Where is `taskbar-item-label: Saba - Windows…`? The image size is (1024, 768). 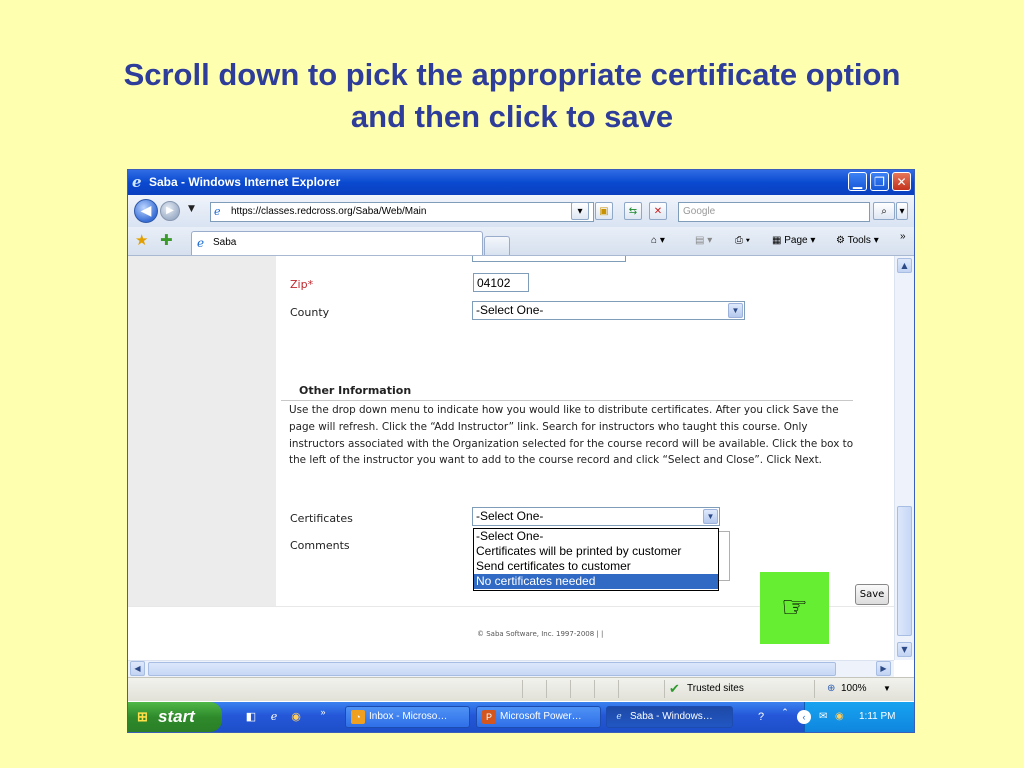
taskbar-item-label: Saba - Windows… is located at coordinates (671, 716).